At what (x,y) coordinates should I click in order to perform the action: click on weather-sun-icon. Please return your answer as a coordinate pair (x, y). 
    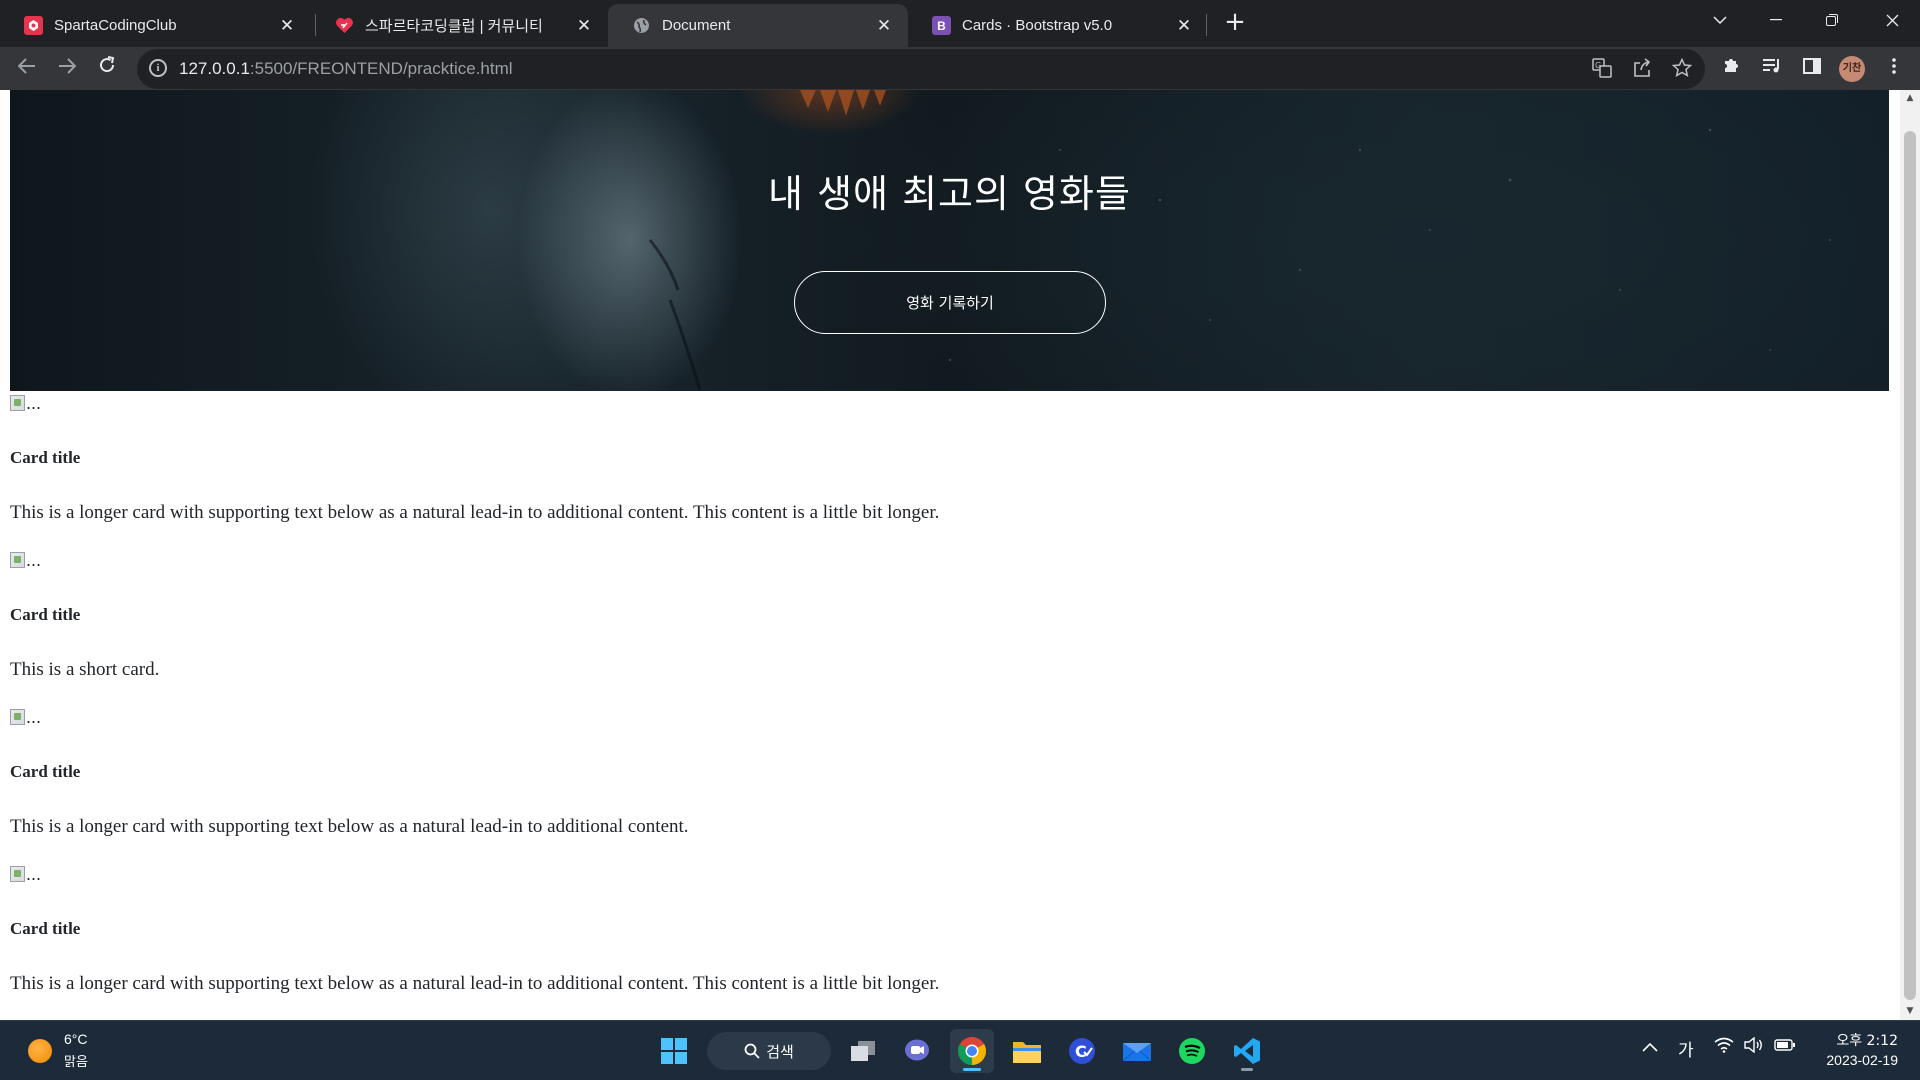
    Looking at the image, I should click on (40, 1051).